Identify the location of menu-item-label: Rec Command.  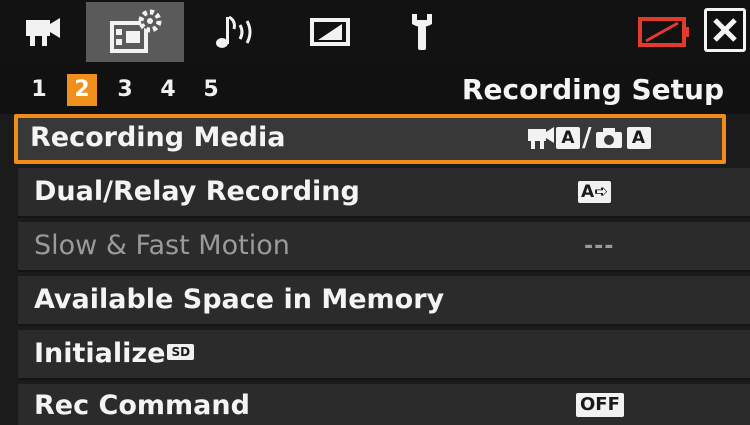
(142, 405).